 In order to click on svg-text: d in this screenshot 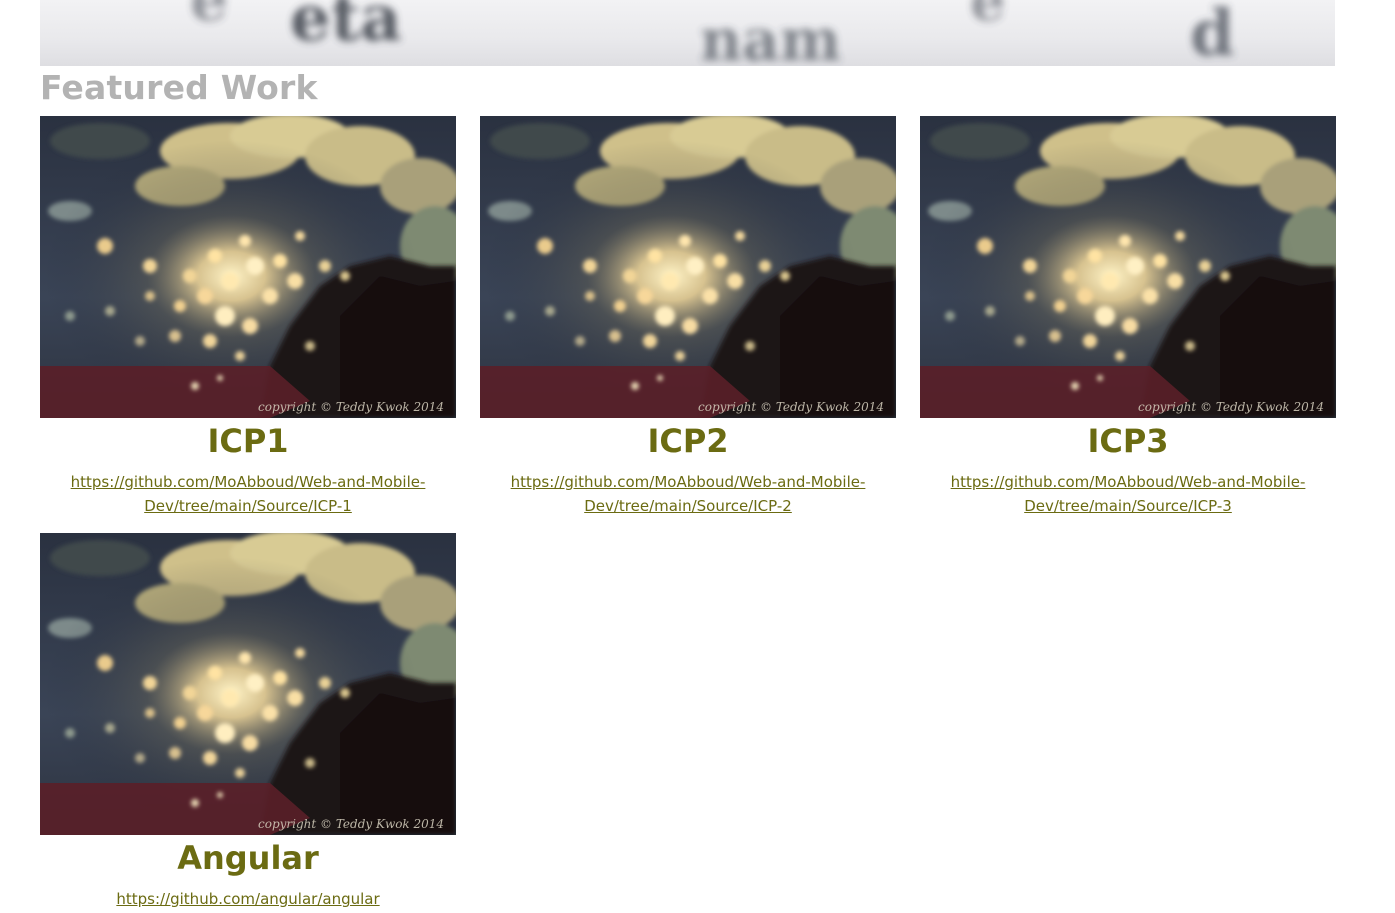, I will do `click(1212, 33)`.